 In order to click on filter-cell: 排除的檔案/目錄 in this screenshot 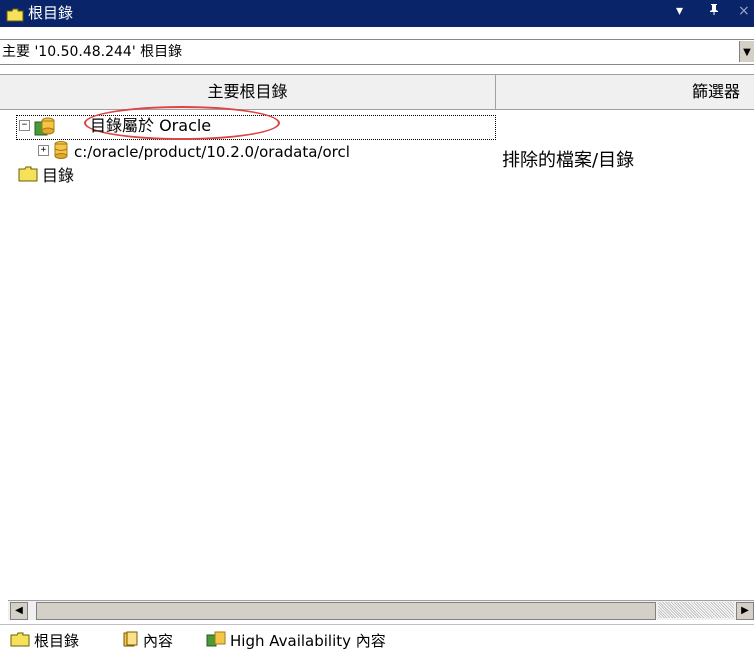, I will do `click(568, 160)`.